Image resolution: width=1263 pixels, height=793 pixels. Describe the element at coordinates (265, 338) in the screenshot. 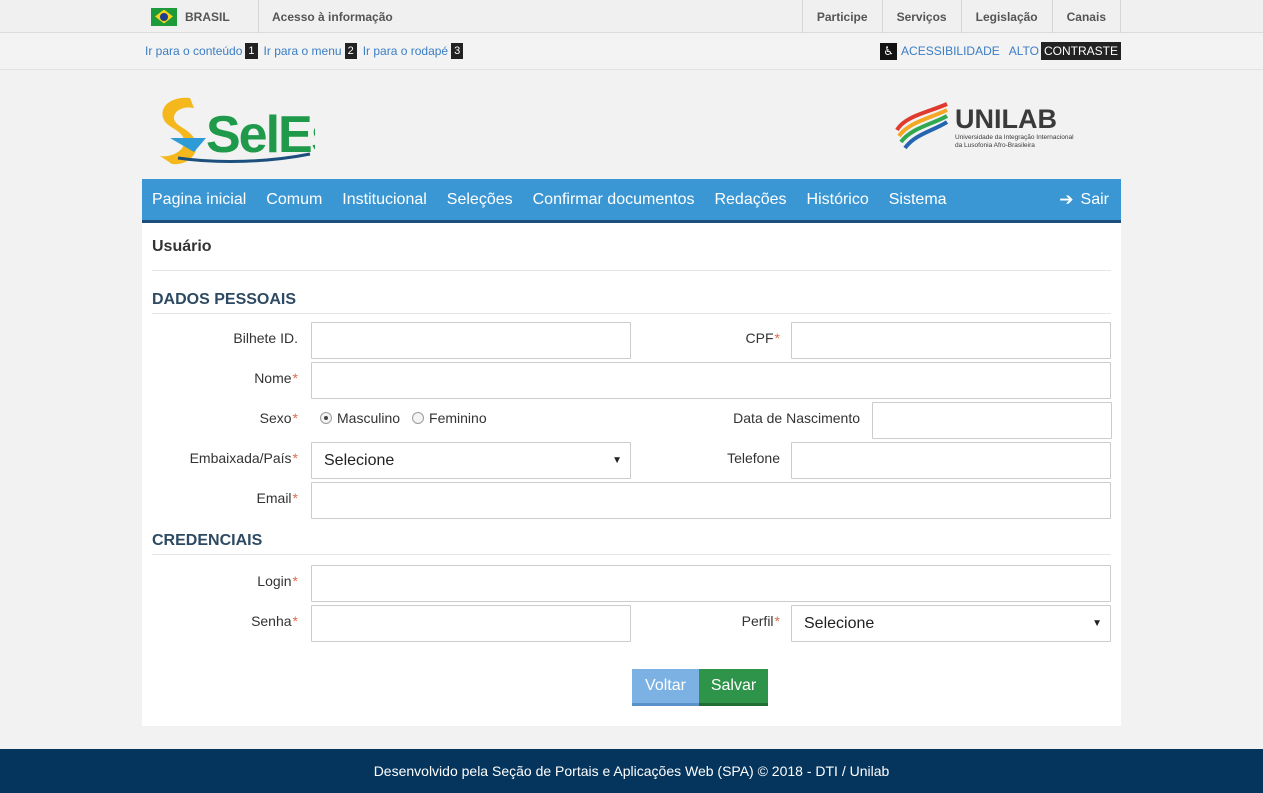

I see `bilhete-label: Bilhete ID.` at that location.